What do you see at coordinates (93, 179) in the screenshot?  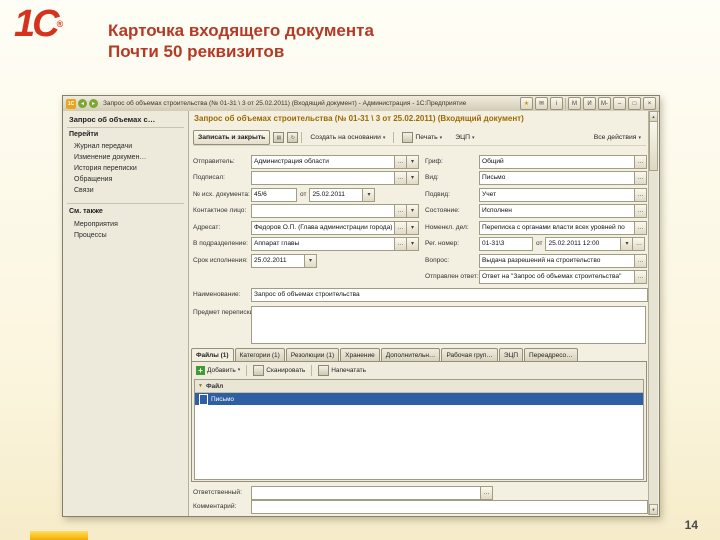 I see `sidebar-item-appeals: Обращения` at bounding box center [93, 179].